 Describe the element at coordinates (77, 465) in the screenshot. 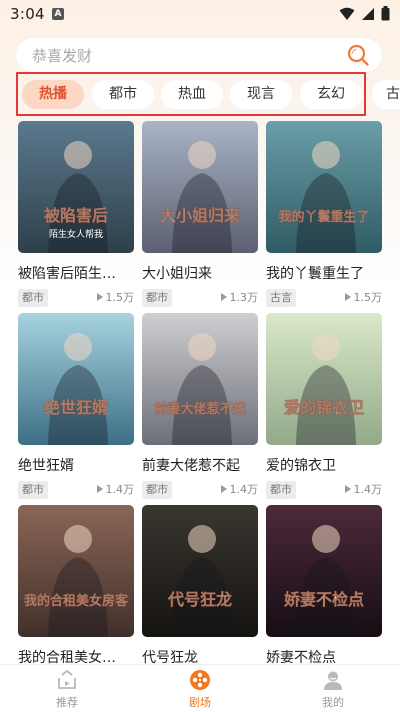

I see `drama-title: 绝世狂婿` at that location.